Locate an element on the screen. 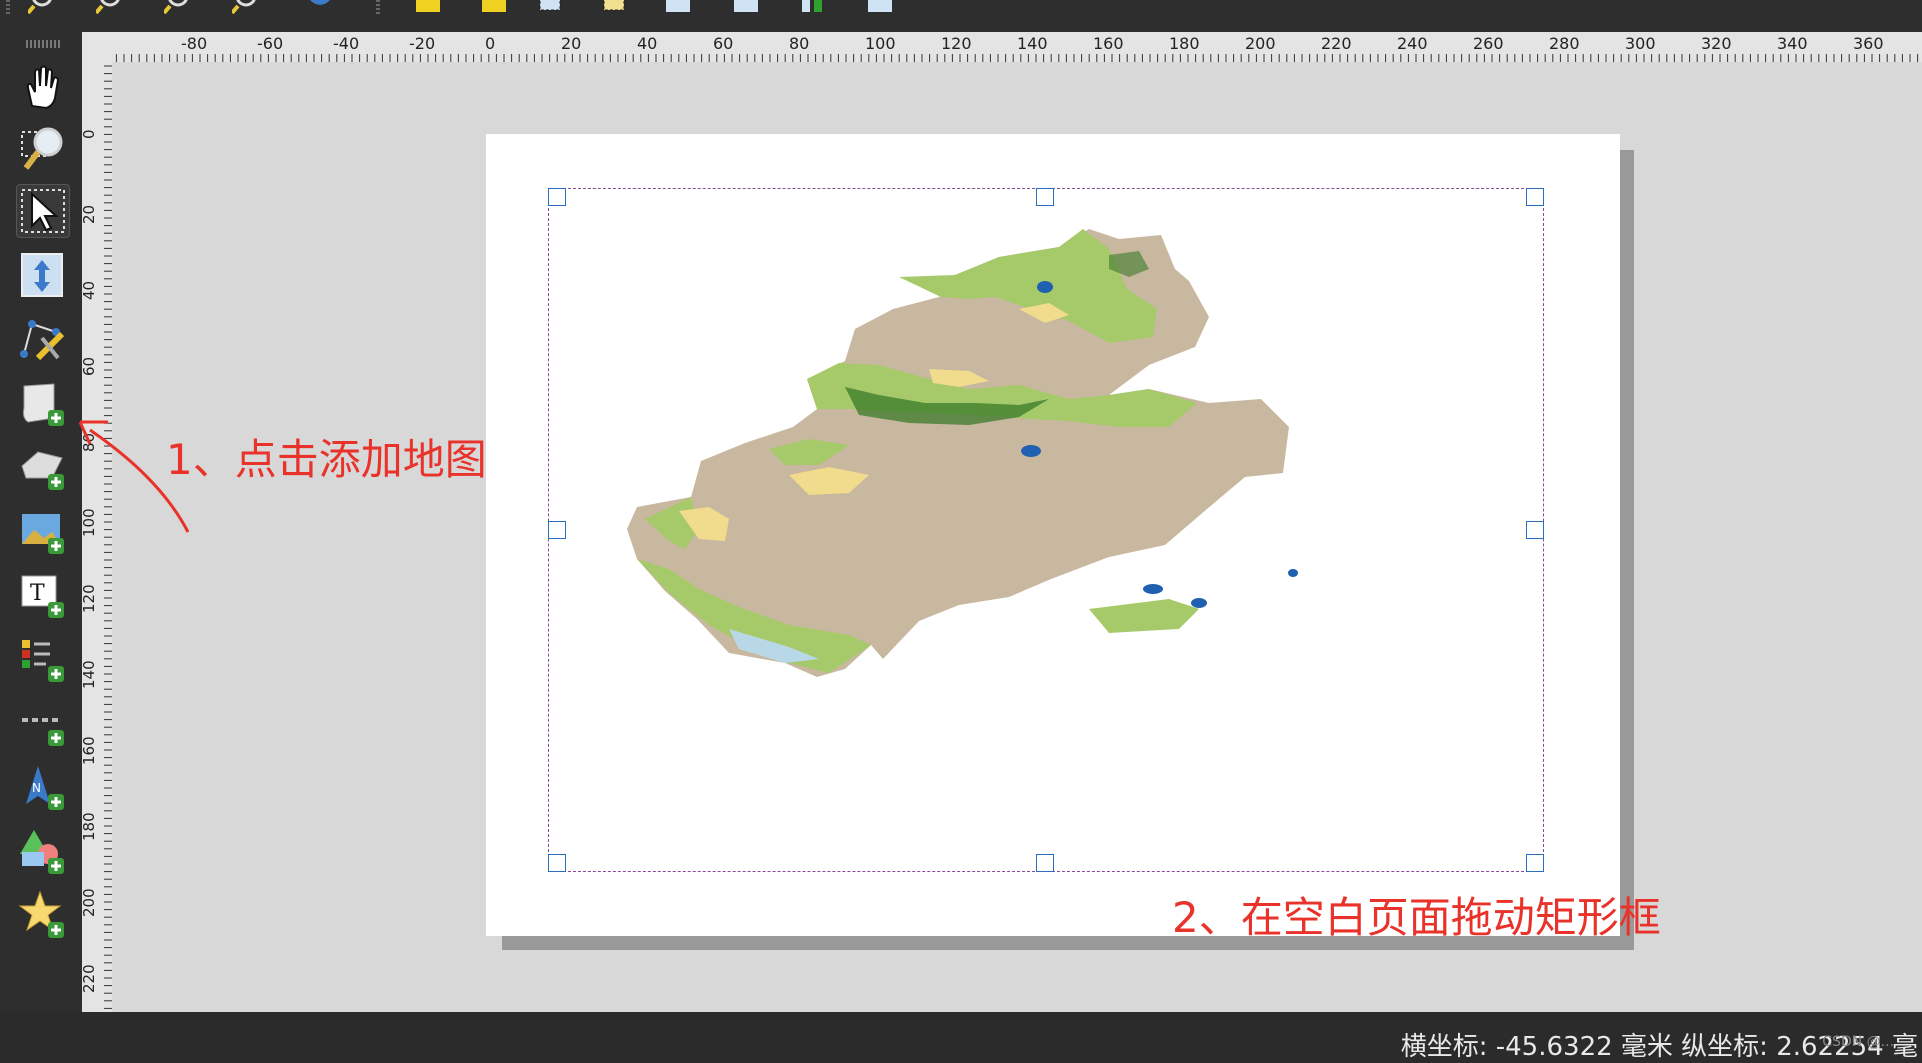 The image size is (1922, 1063). select-move-tool is located at coordinates (43, 211).